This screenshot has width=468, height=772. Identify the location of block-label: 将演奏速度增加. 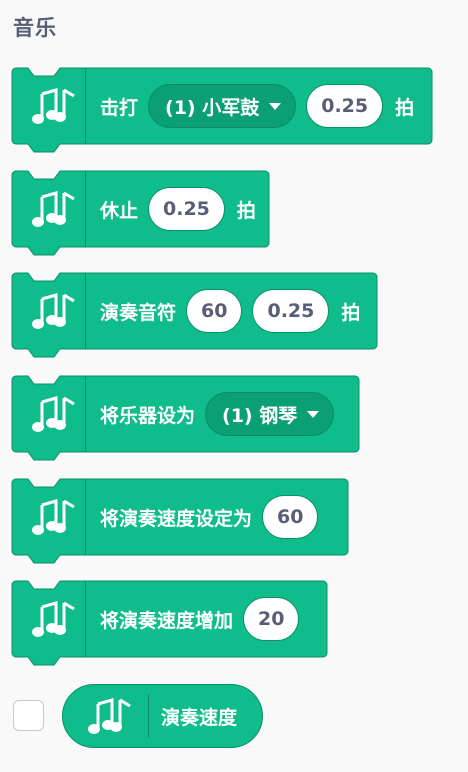
(167, 620).